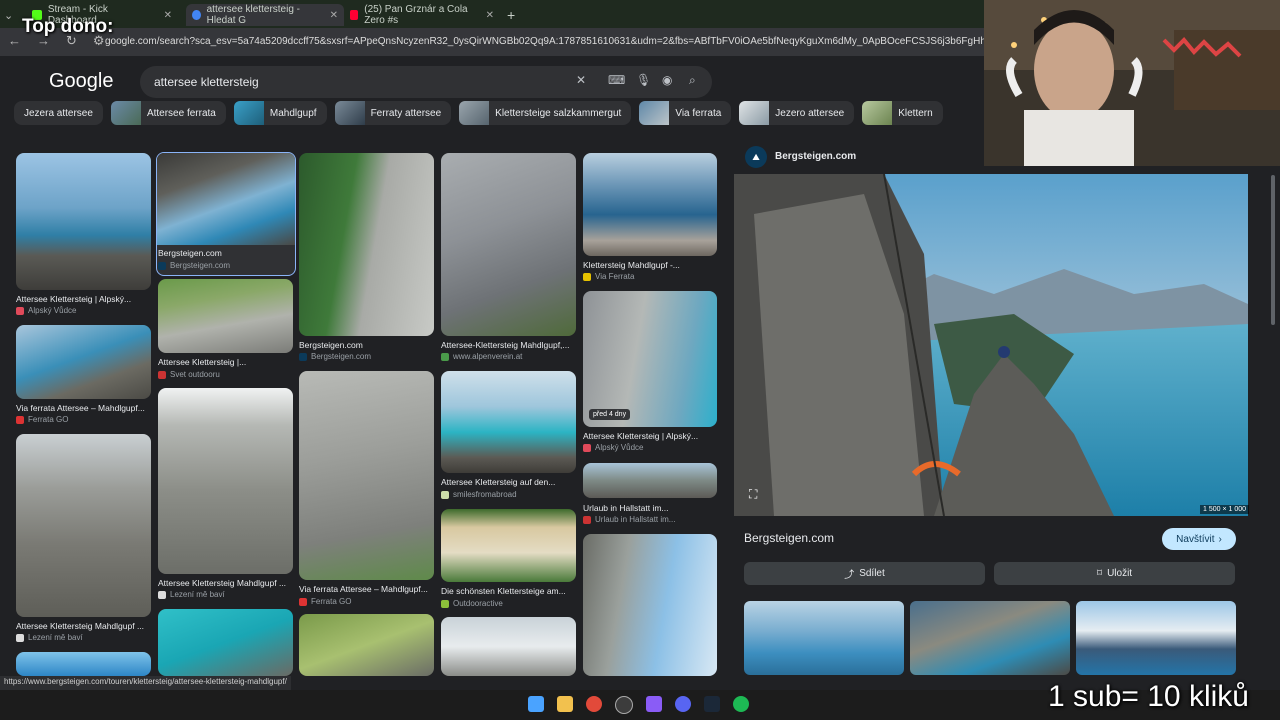  Describe the element at coordinates (265, 15) in the screenshot. I see `tab-google-search: attersee klettersteig - Hledat G ✕` at that location.